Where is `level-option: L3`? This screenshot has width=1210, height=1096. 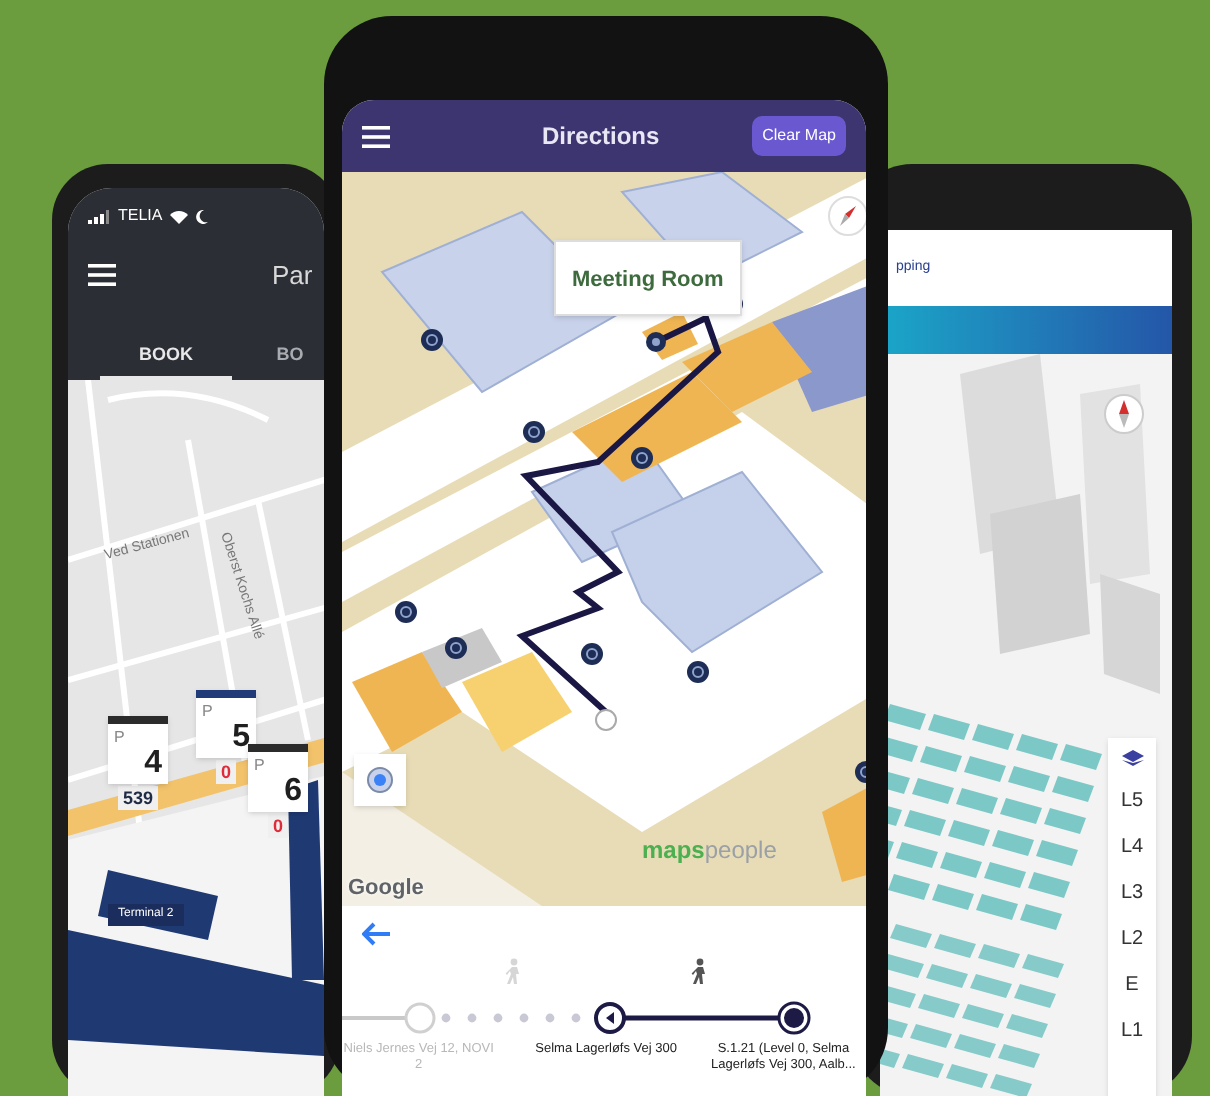
level-option: L3 is located at coordinates (1132, 894).